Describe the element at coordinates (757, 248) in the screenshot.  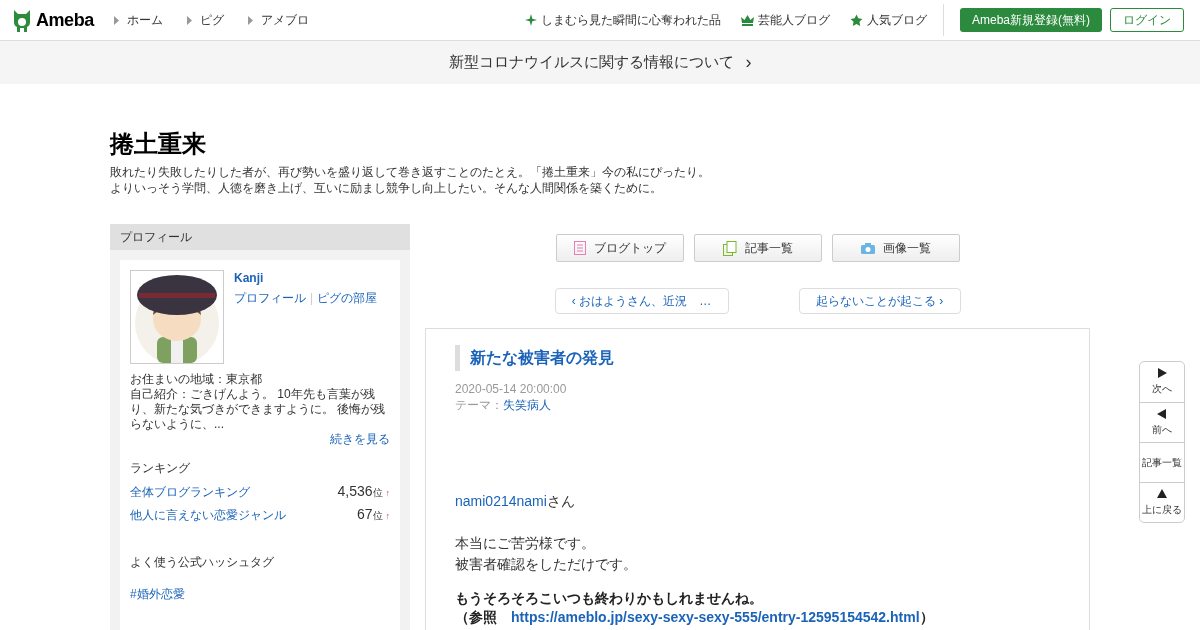
I see `toolbar-button: 記事一覧` at that location.